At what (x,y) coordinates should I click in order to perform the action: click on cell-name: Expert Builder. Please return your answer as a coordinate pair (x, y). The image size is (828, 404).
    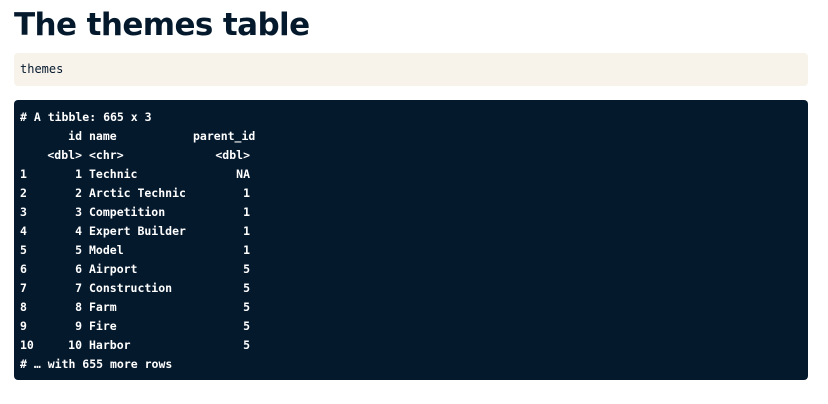
    Looking at the image, I should click on (137, 231).